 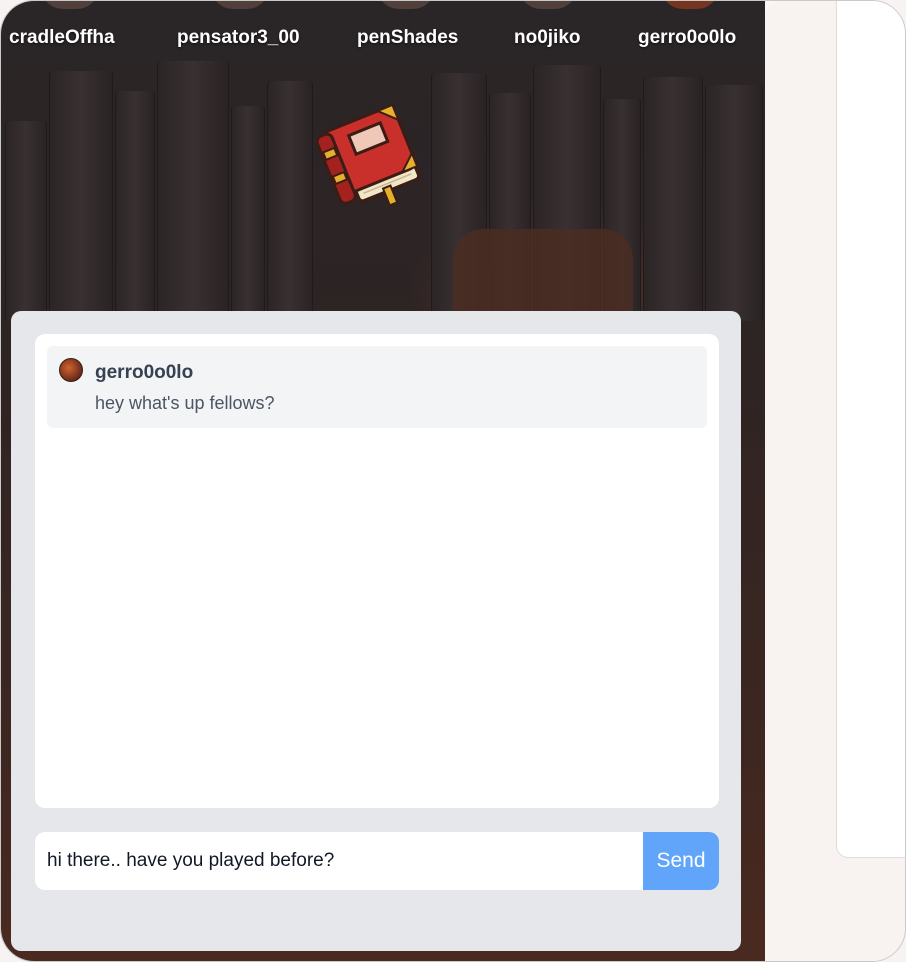 What do you see at coordinates (71, 370) in the screenshot?
I see `avatar-icon` at bounding box center [71, 370].